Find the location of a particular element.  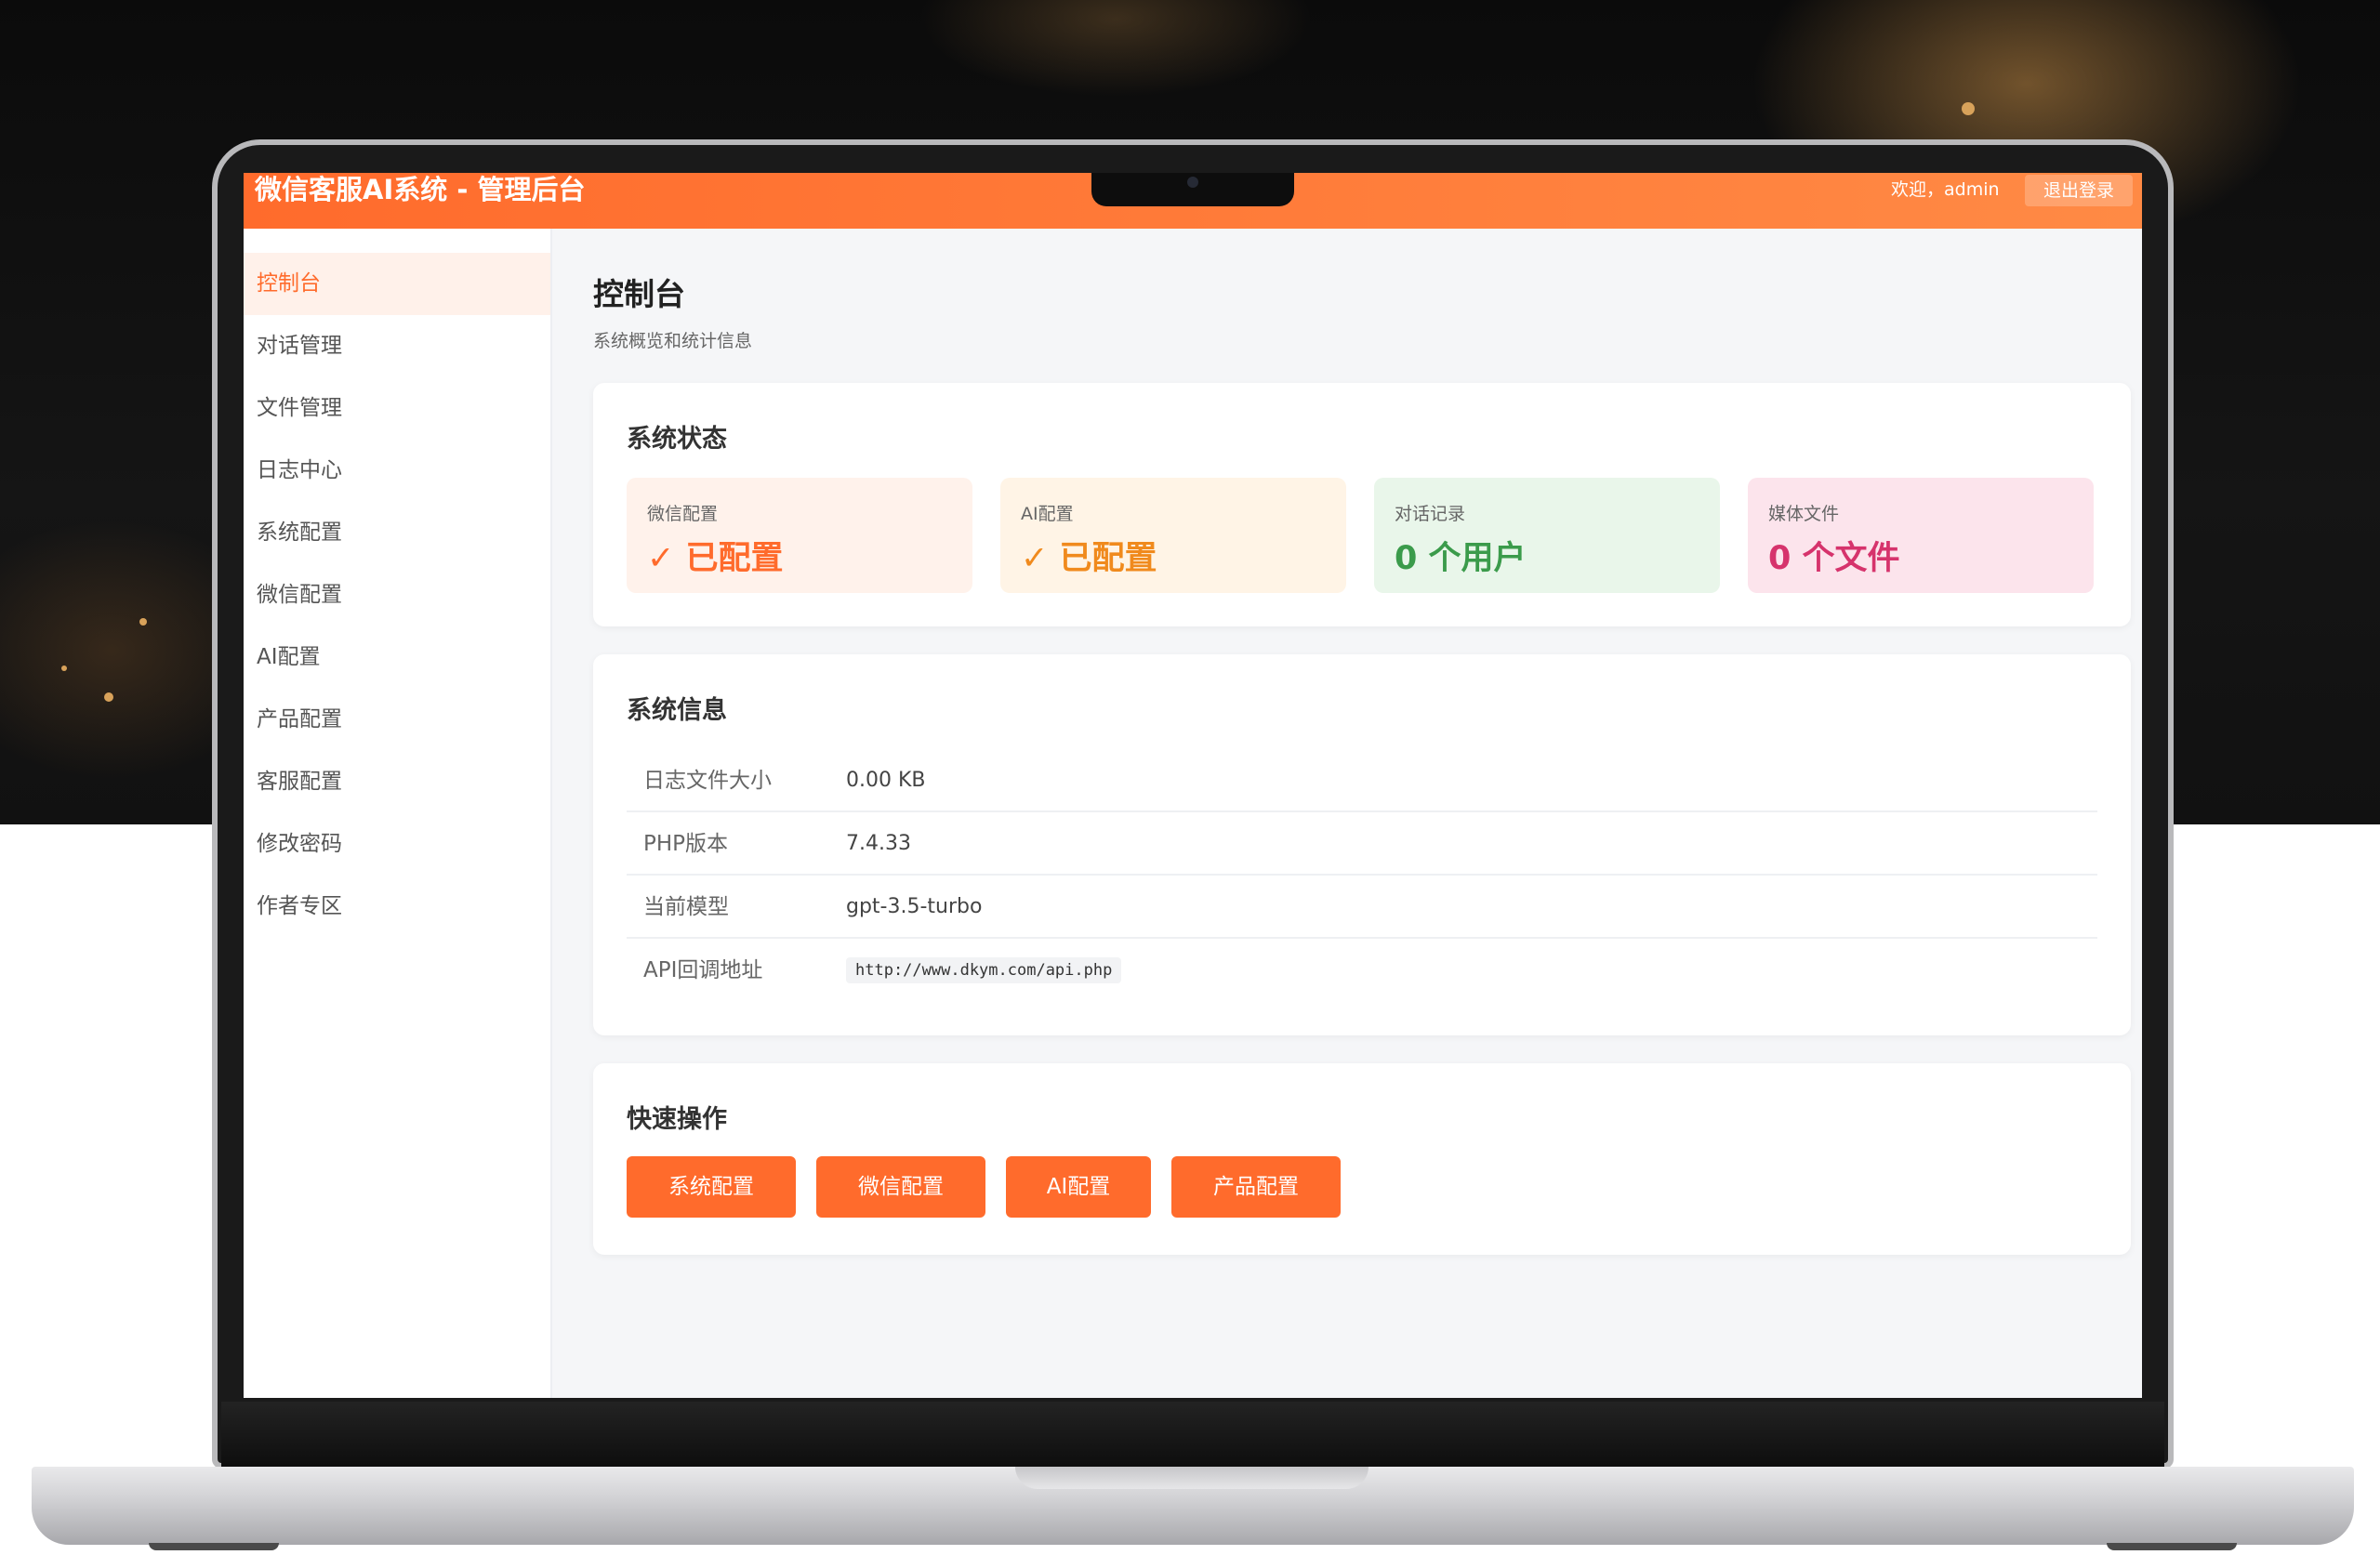

page-subtitle: 系统概览和统计信息 is located at coordinates (673, 341).